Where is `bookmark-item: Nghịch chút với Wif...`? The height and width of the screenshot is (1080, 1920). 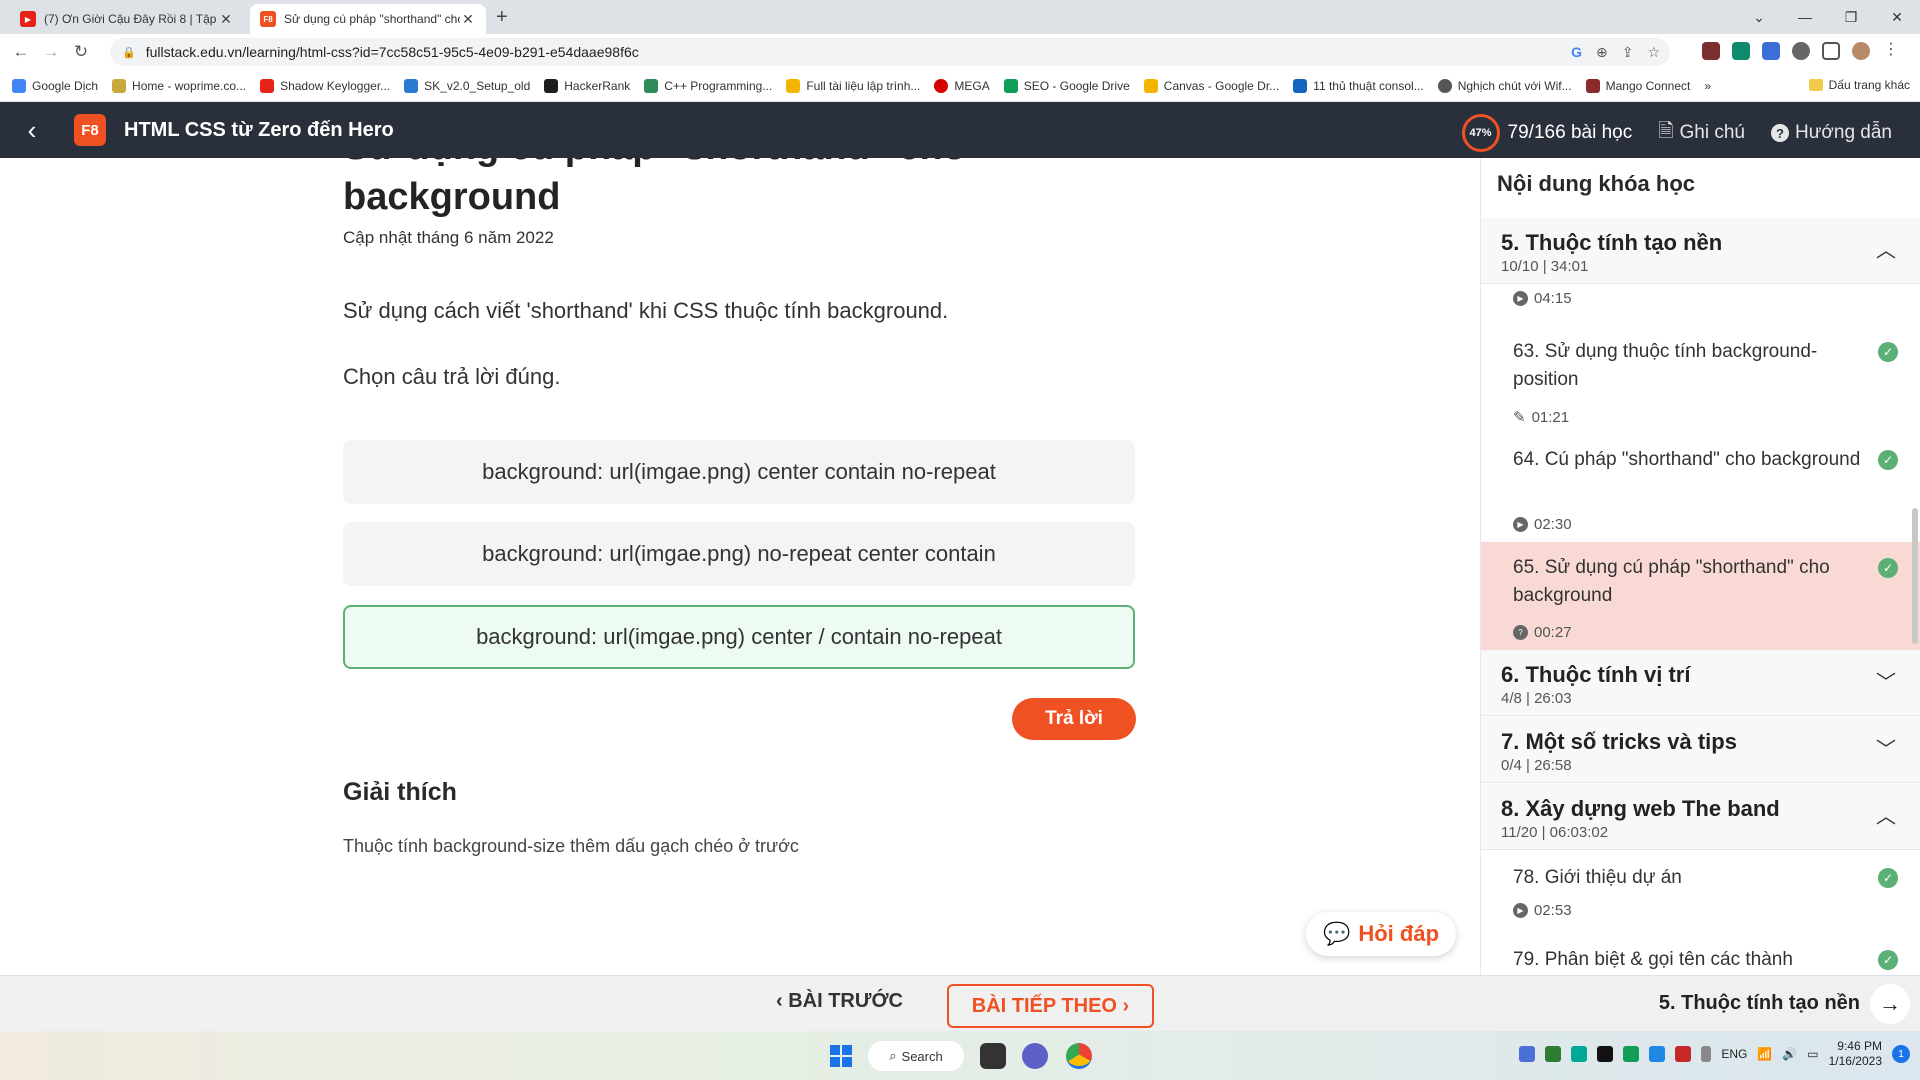
bookmark-item: Nghịch chút với Wif... is located at coordinates (1504, 85).